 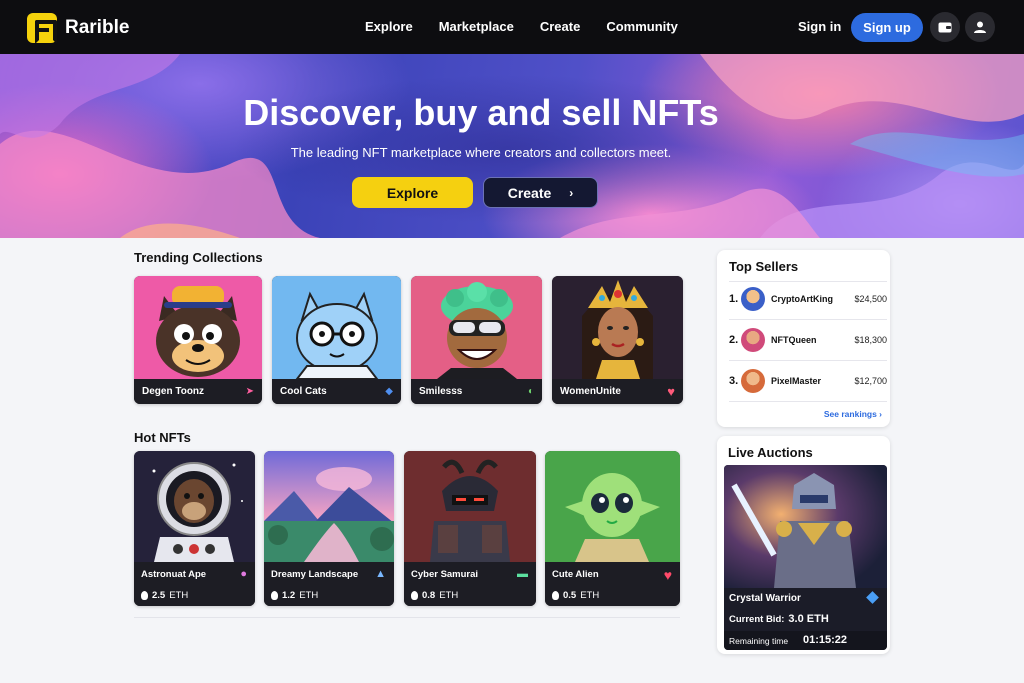 I want to click on seller-rank: 1., so click(x=734, y=299).